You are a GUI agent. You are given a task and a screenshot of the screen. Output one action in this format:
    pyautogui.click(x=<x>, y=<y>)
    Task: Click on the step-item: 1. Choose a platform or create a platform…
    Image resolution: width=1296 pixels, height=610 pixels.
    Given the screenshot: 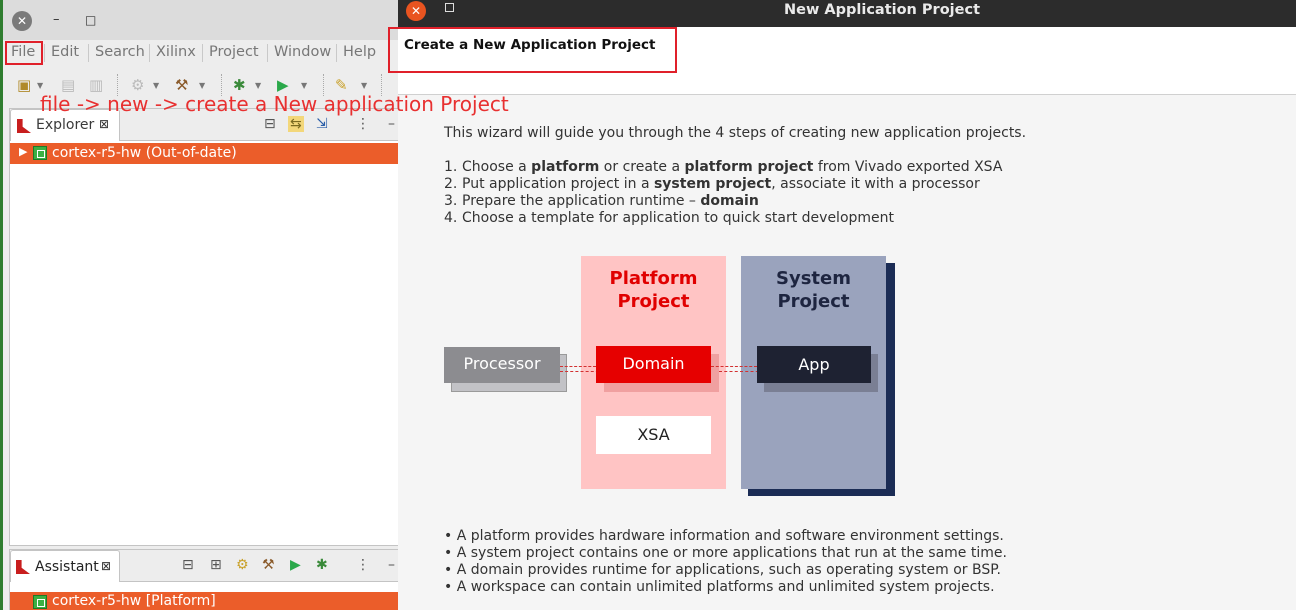 What is the action you would take?
    pyautogui.click(x=723, y=167)
    